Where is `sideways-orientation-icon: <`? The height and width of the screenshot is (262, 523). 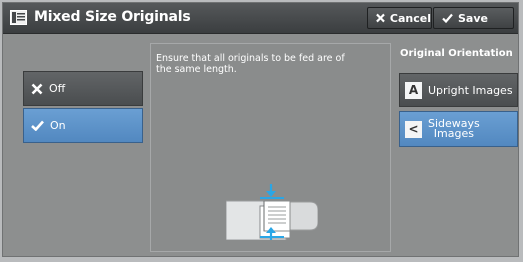 sideways-orientation-icon: < is located at coordinates (413, 129).